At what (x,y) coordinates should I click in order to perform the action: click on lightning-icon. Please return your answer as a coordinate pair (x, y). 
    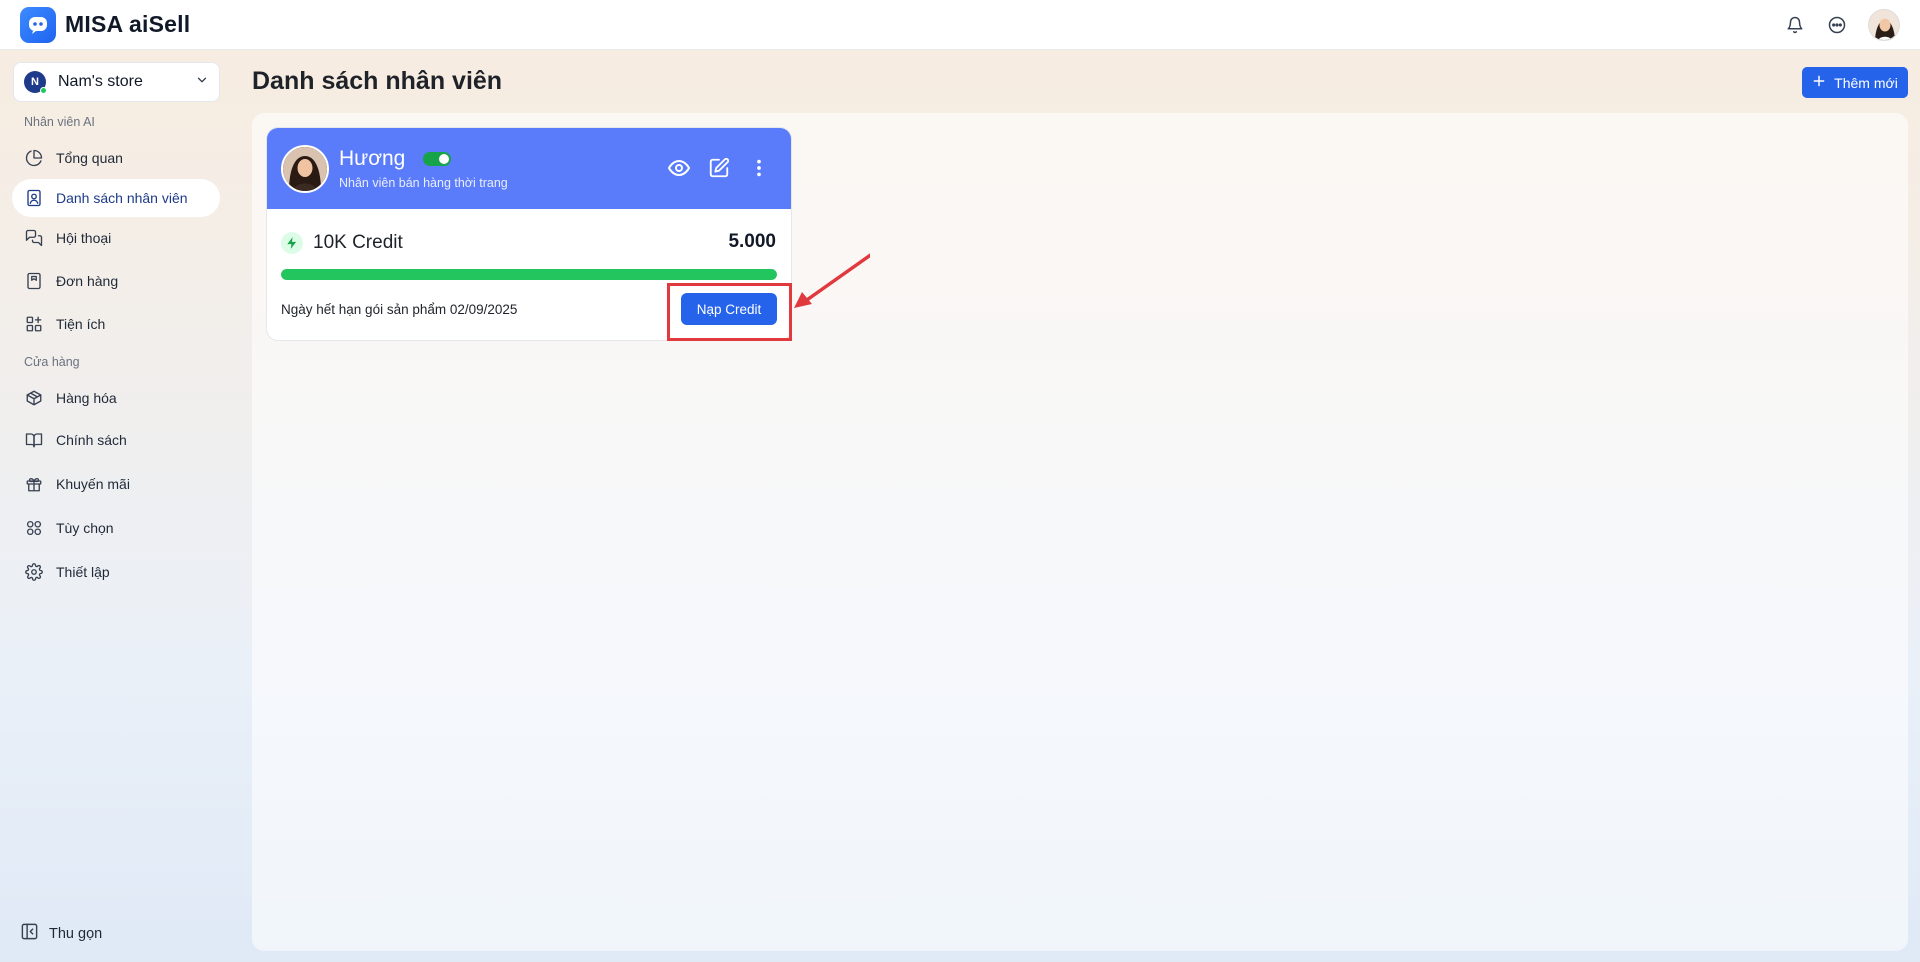
    Looking at the image, I should click on (292, 243).